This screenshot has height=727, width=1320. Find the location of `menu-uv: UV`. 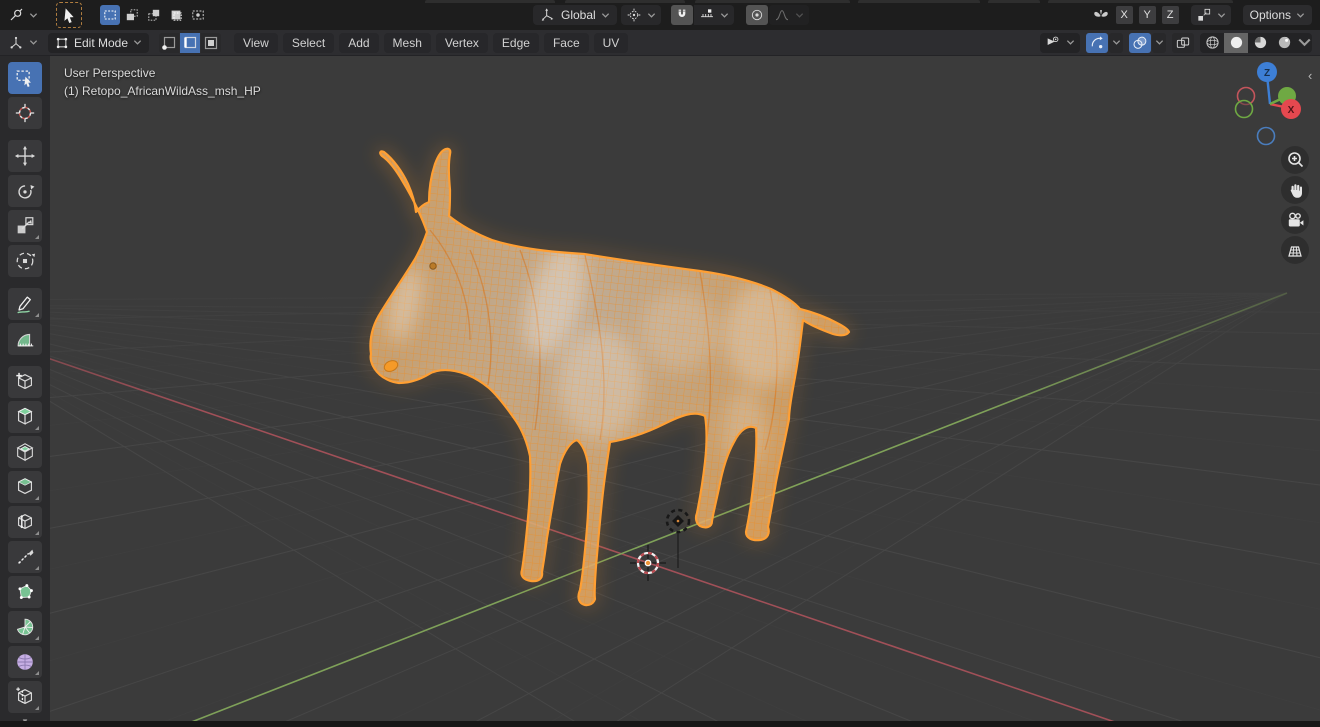

menu-uv: UV is located at coordinates (611, 42).